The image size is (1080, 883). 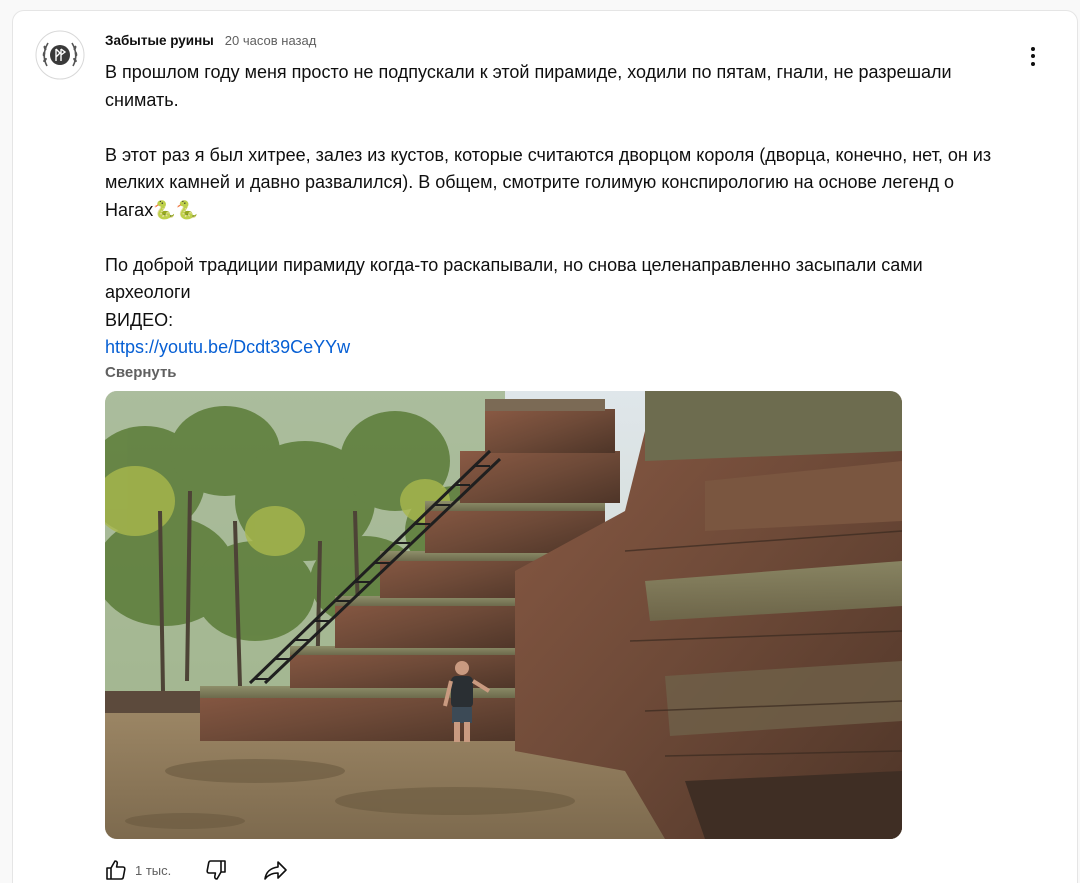 I want to click on comment-actions: 1 тыс., so click(x=196, y=869).